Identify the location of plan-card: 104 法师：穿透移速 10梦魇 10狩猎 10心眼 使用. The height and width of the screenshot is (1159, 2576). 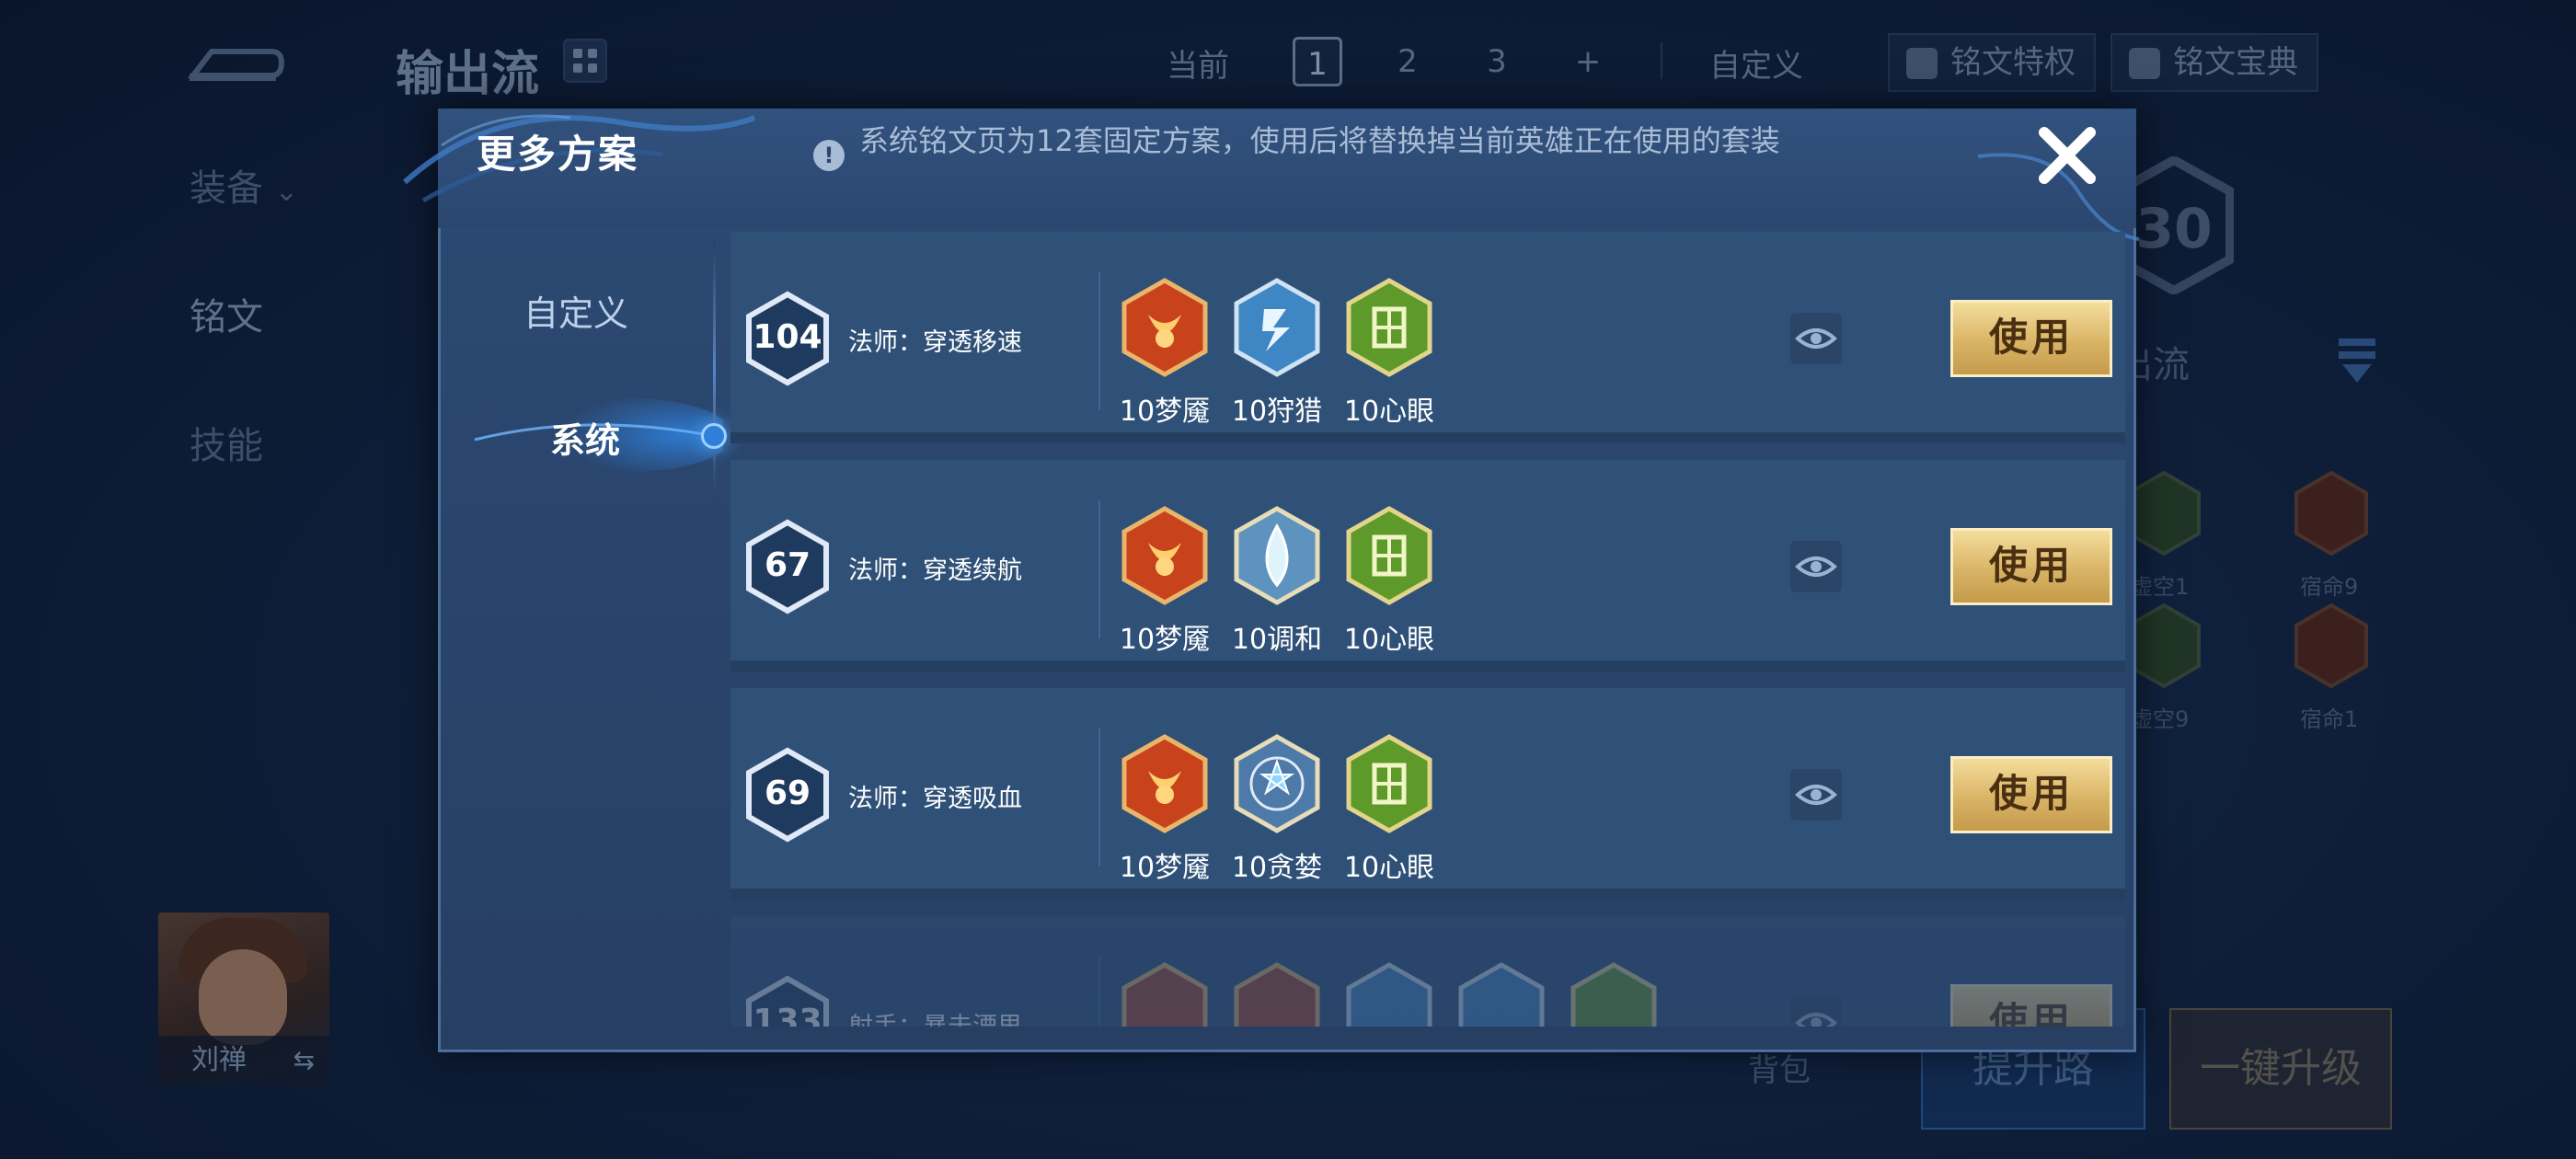
(1427, 337).